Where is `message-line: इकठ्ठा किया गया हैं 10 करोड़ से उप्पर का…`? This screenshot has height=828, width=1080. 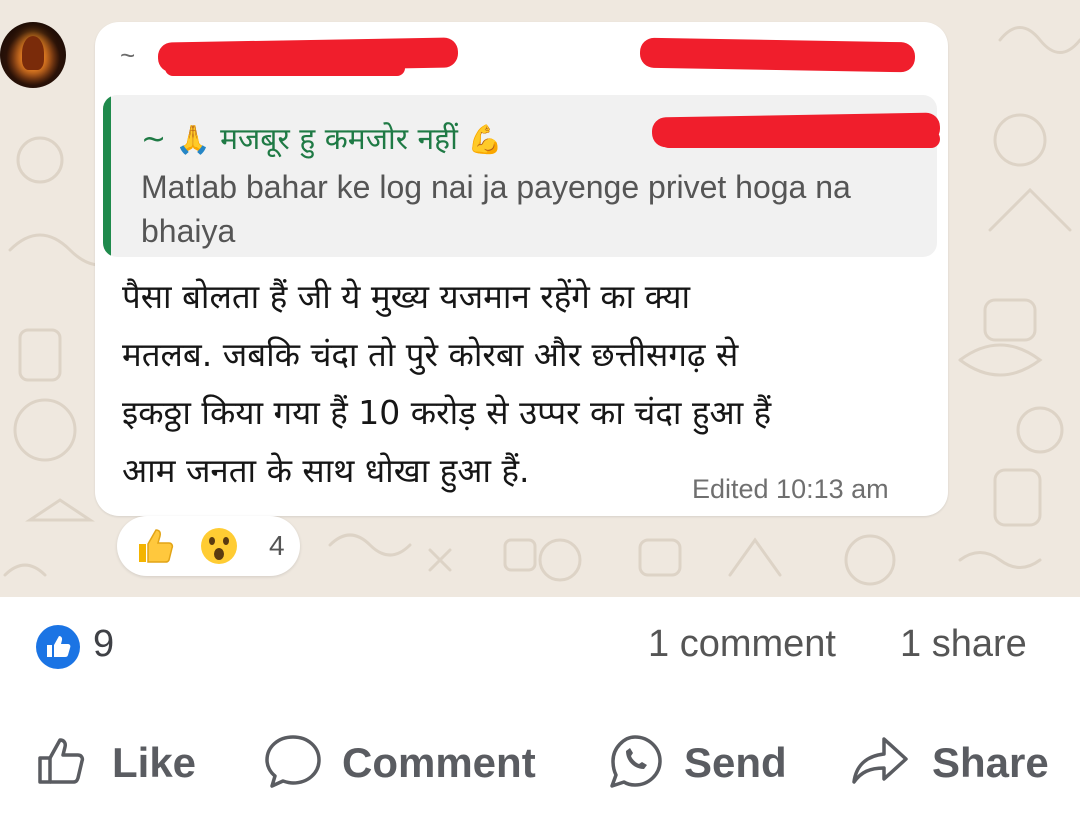 message-line: इकठ्ठा किया गया हैं 10 करोड़ से उप्पर का… is located at coordinates (447, 412).